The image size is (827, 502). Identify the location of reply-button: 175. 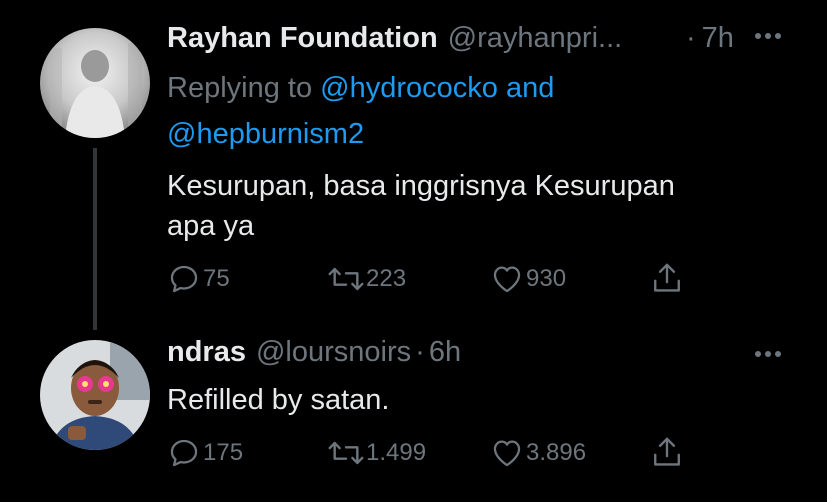
(205, 453).